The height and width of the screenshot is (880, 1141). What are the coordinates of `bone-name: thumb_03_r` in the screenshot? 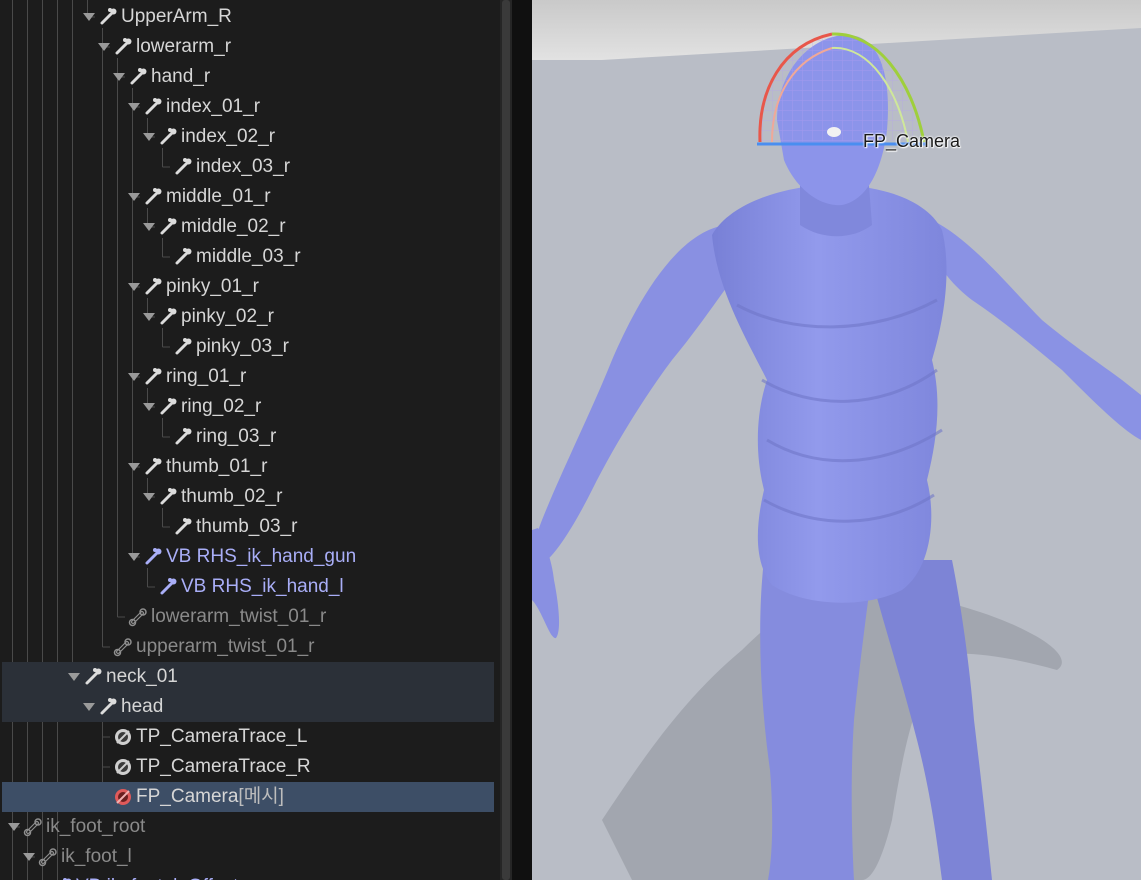 It's located at (247, 526).